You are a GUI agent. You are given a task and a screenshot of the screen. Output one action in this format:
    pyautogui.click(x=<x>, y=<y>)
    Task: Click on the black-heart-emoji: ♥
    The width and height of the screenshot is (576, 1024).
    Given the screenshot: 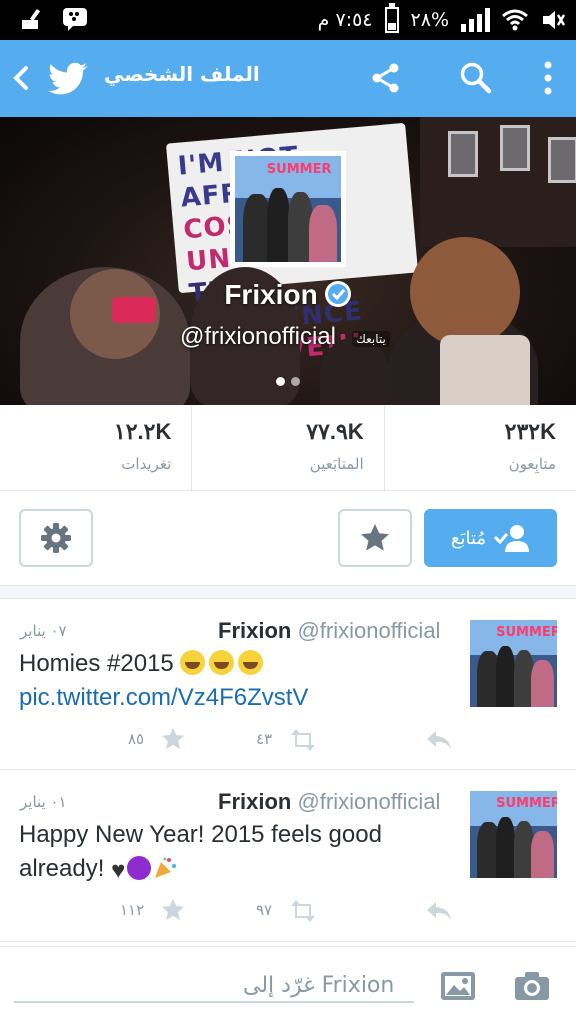 What is the action you would take?
    pyautogui.click(x=118, y=870)
    